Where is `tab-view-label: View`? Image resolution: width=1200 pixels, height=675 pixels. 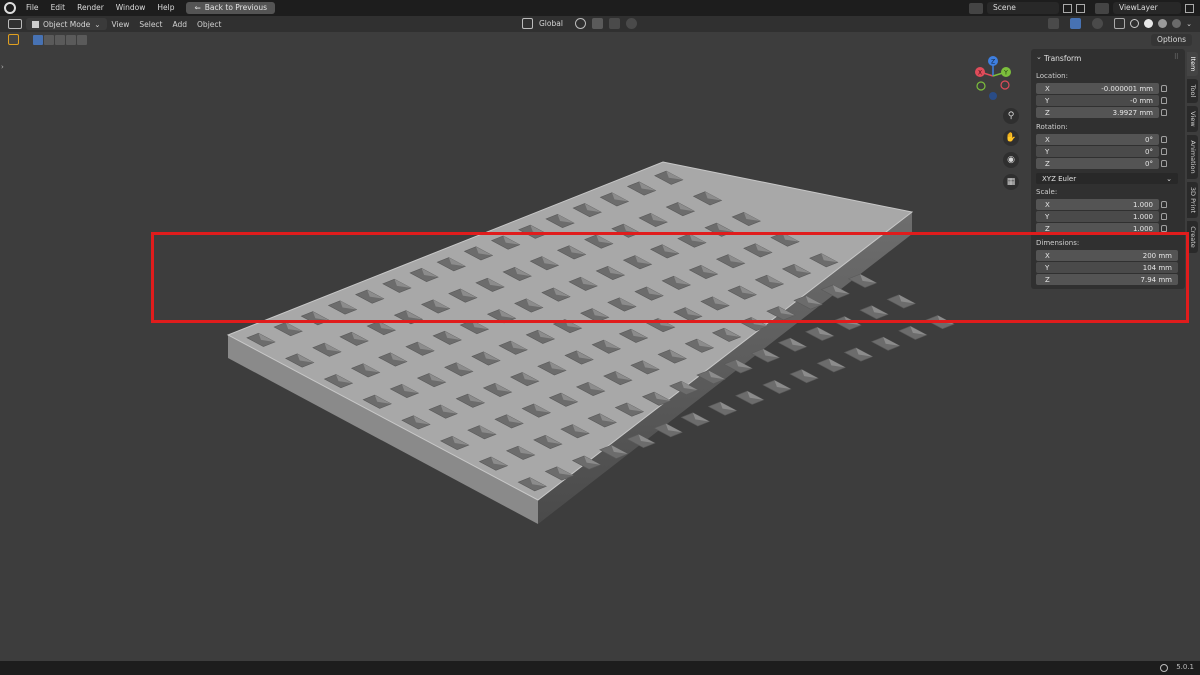 tab-view-label: View is located at coordinates (1192, 119).